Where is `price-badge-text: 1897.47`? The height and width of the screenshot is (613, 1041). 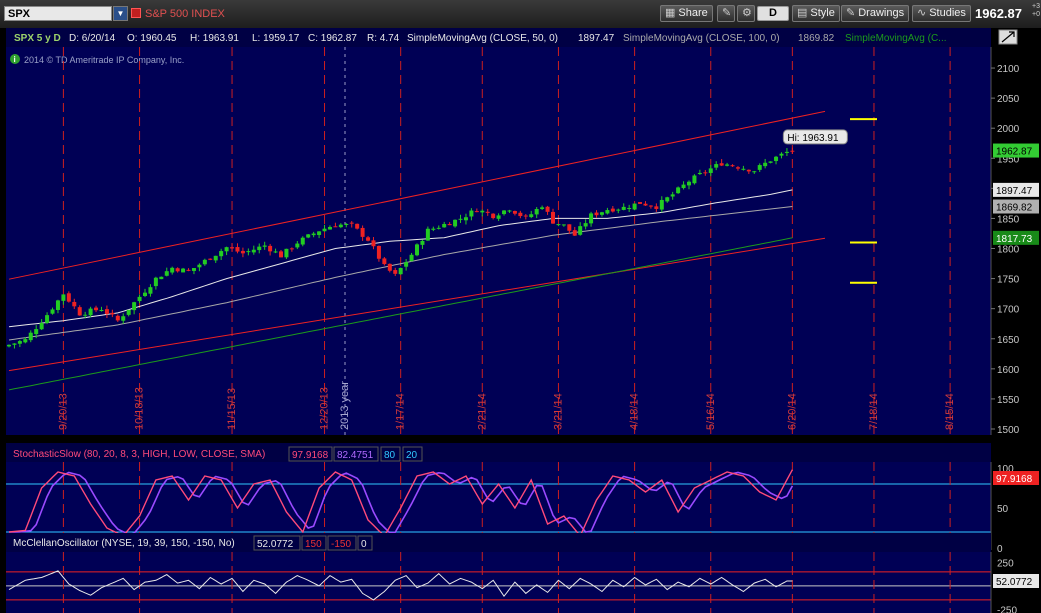 price-badge-text: 1897.47 is located at coordinates (1014, 191).